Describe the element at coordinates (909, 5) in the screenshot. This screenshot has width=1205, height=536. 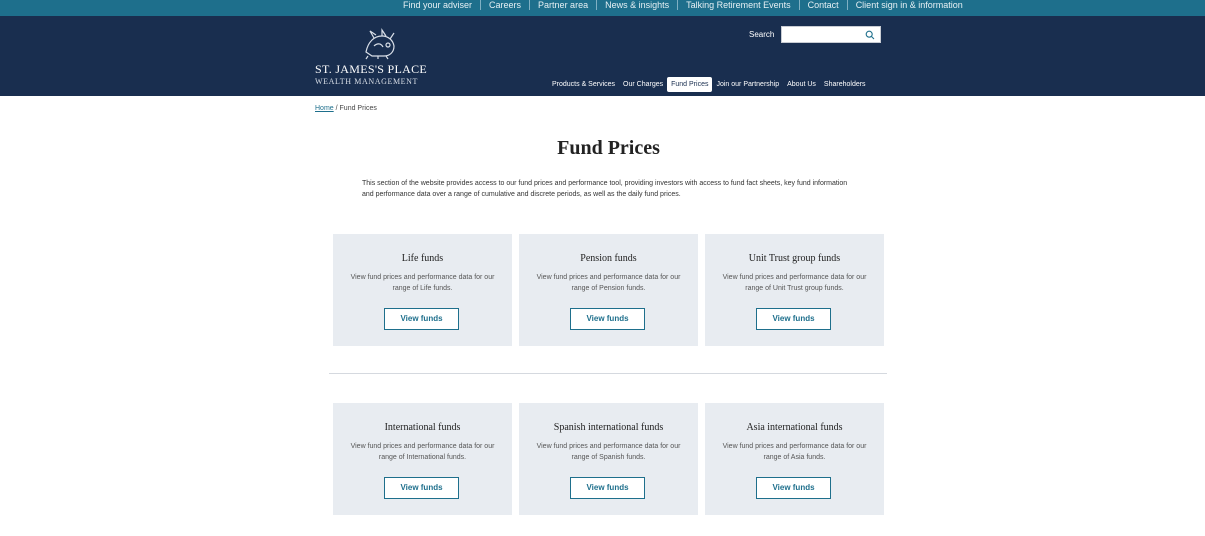
I see `utility-link-client-sign-in: Client sign in & information` at that location.